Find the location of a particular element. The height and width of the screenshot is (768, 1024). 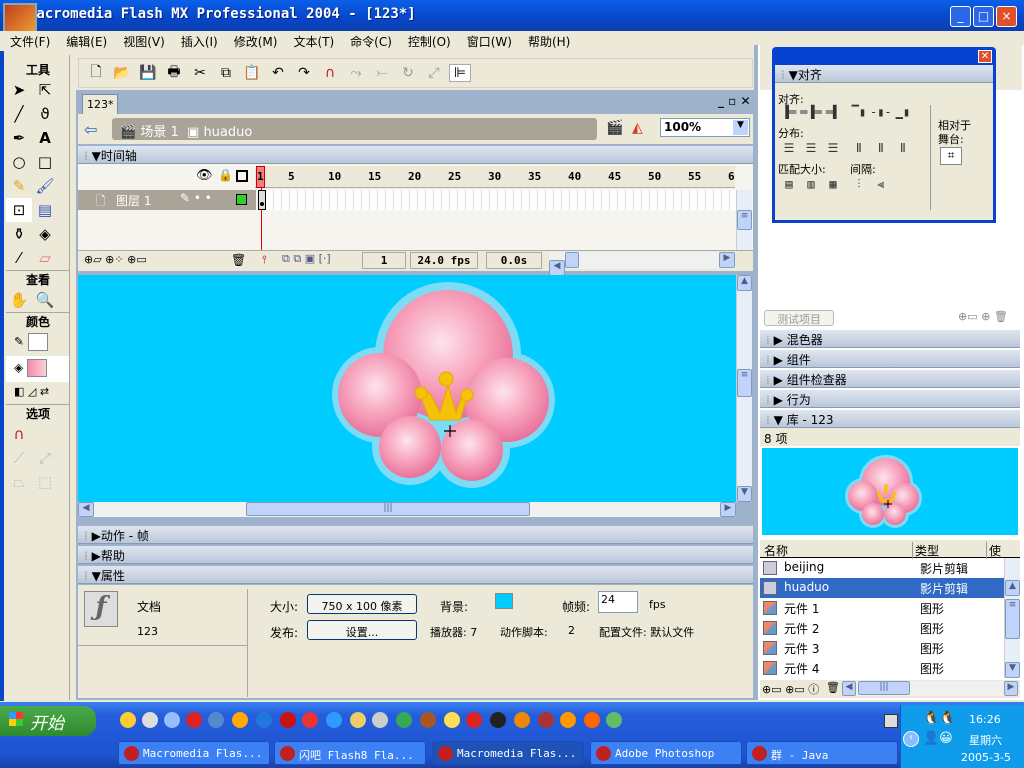

oval-tool-icon: ○ is located at coordinates (19, 162).